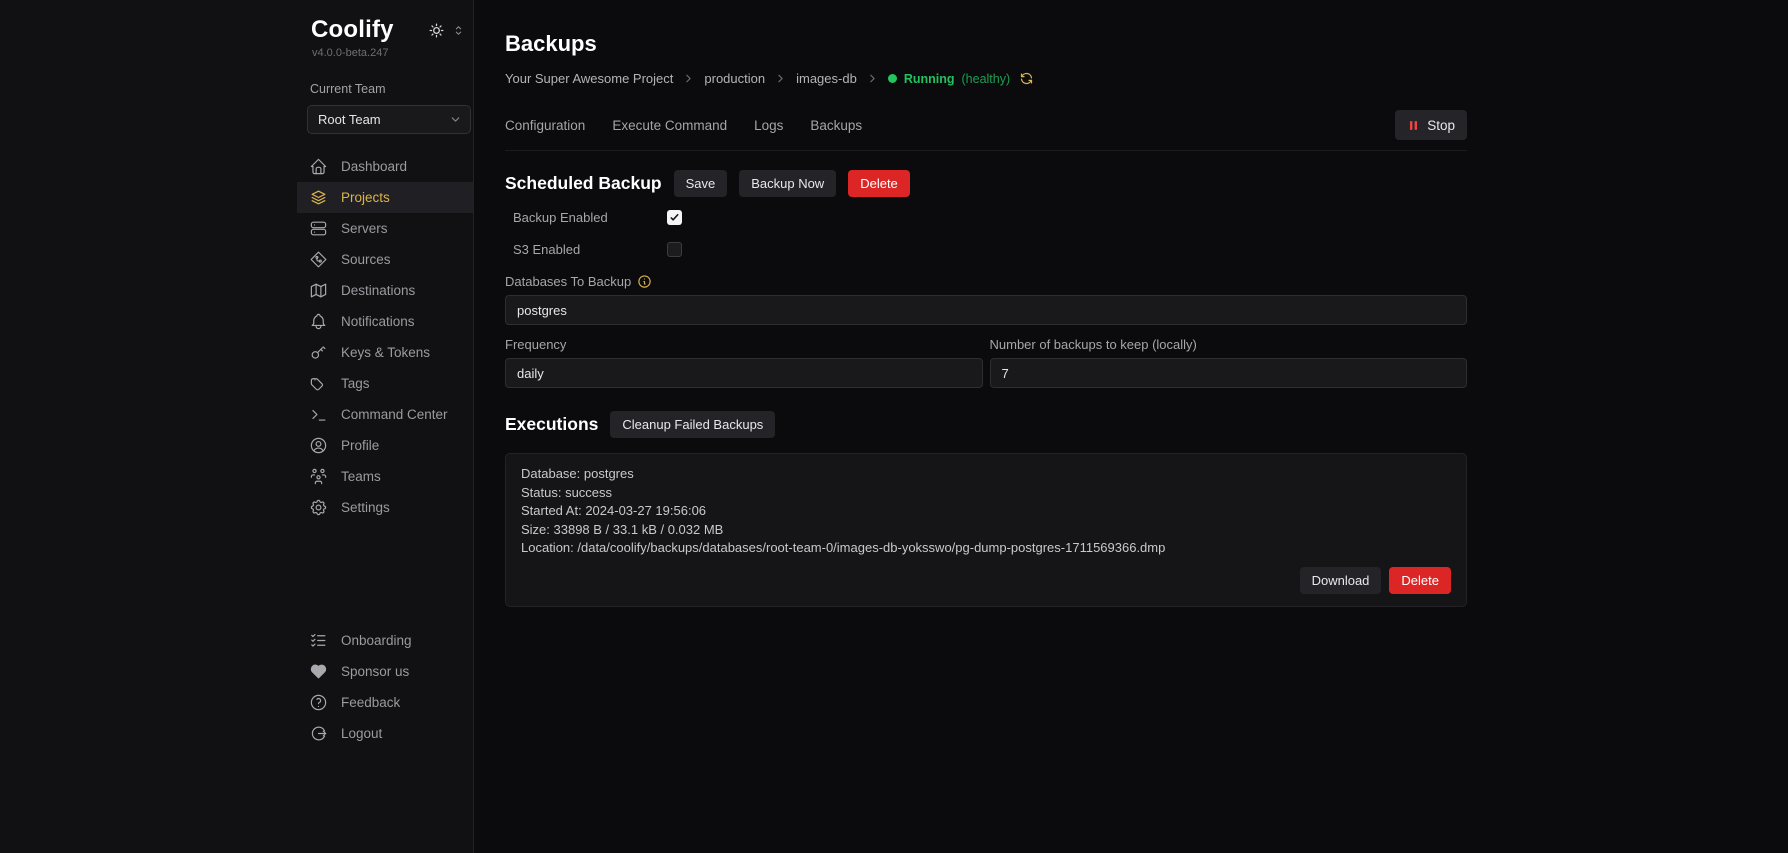 The height and width of the screenshot is (853, 1788). I want to click on tab-execute-command: Execute Command, so click(669, 125).